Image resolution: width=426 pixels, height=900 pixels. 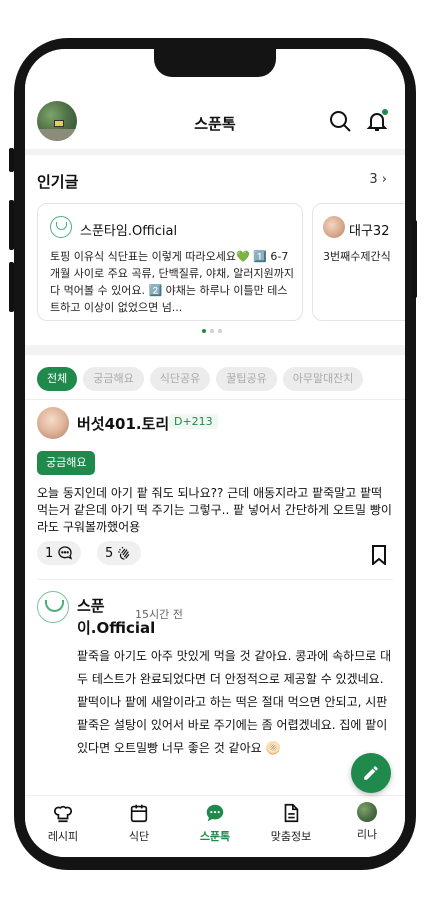 I want to click on tab-label: 스푼톡, so click(x=215, y=836).